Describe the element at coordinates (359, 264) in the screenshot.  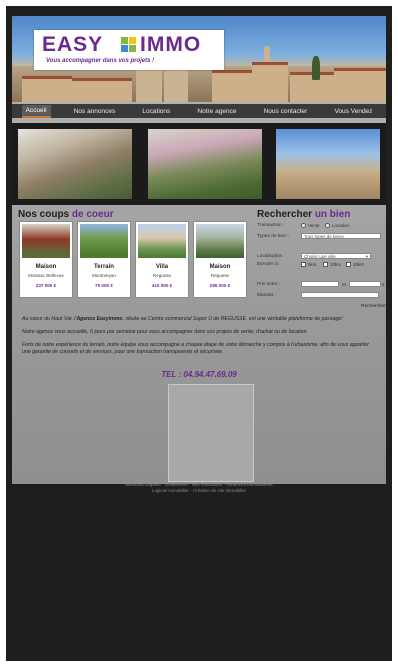
I see `checkbox-20km-label: 20km` at that location.